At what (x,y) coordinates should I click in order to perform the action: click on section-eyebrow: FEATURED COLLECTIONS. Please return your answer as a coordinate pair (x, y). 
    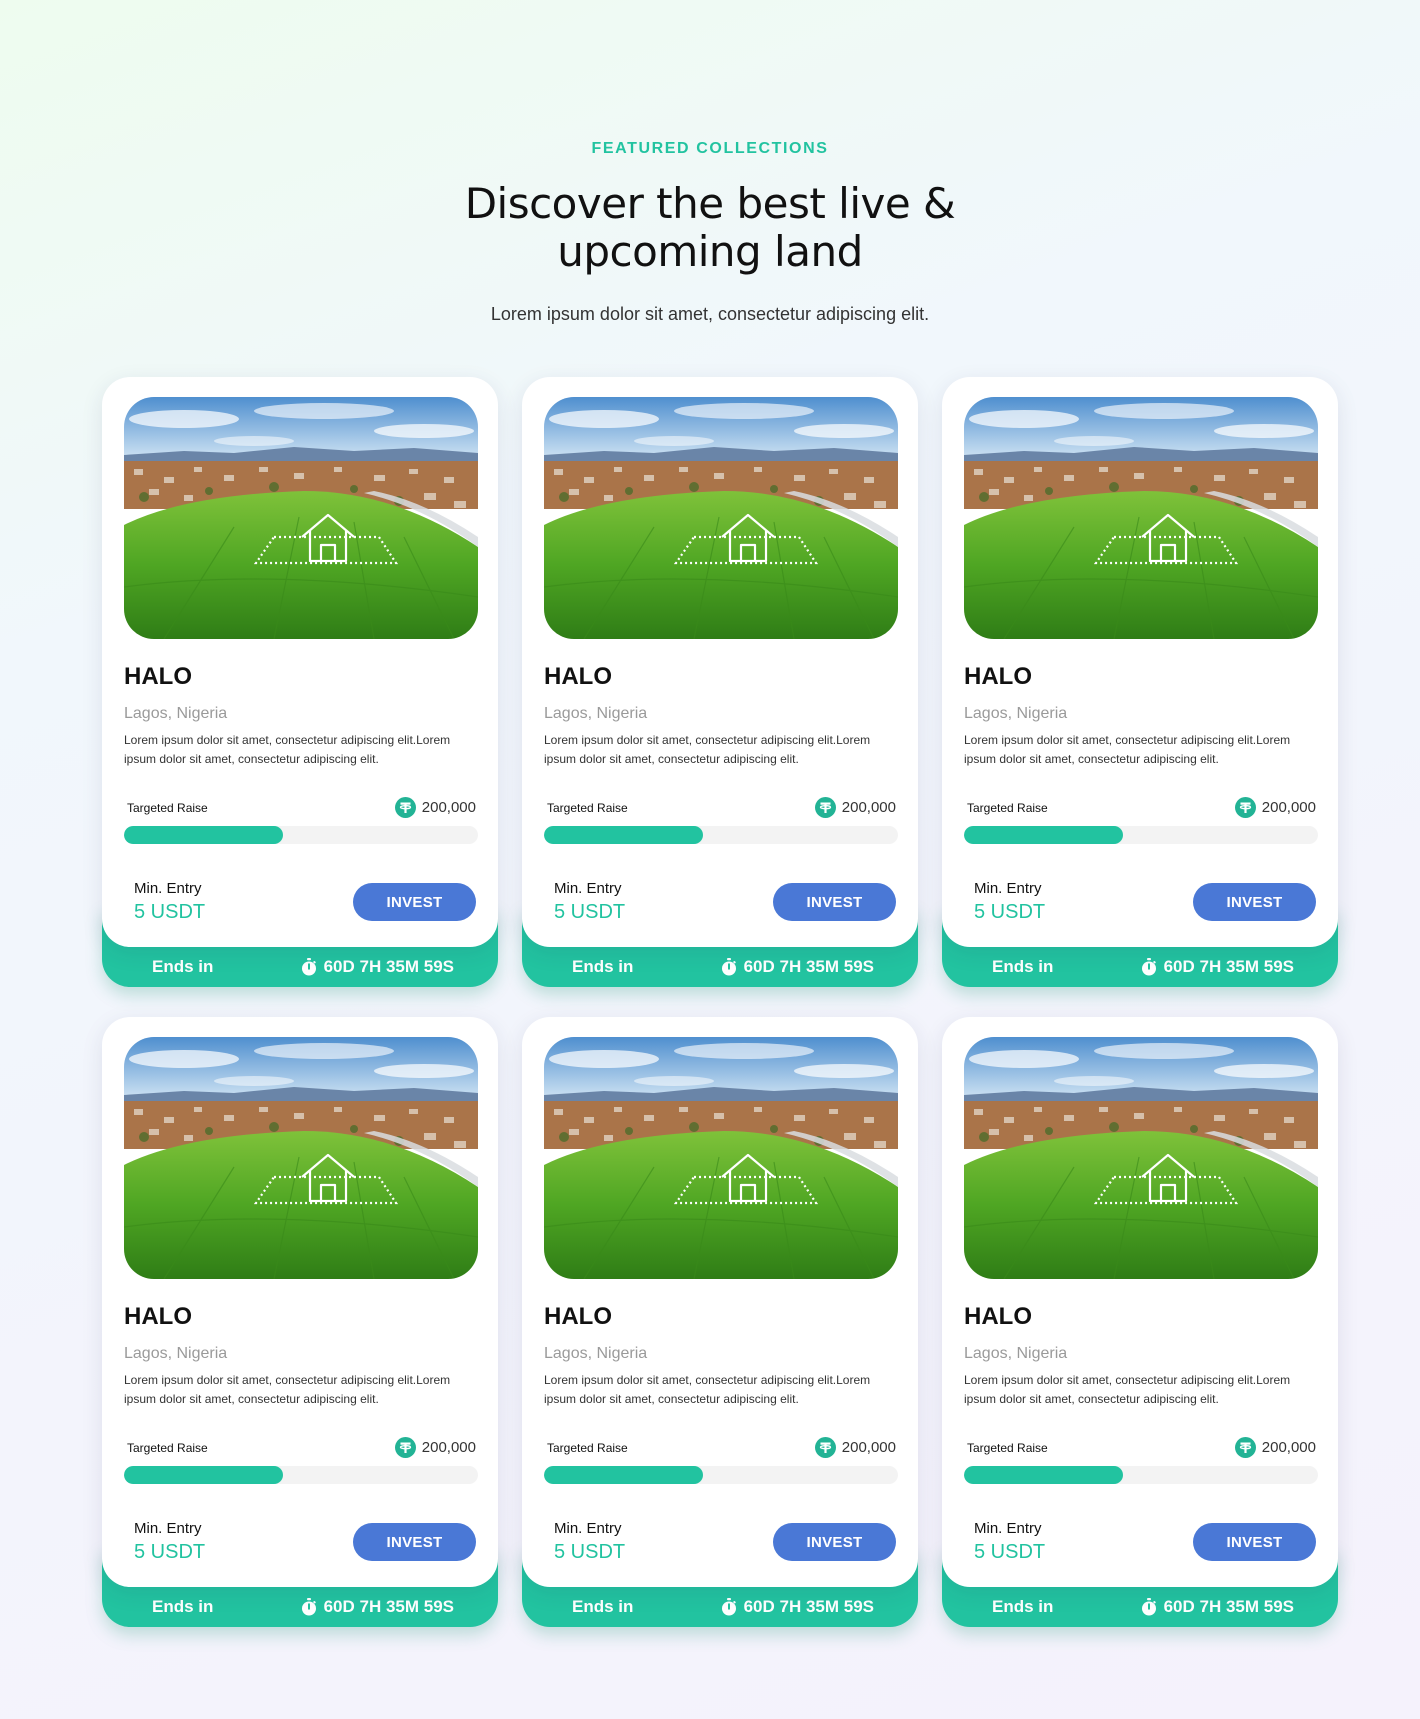
    Looking at the image, I should click on (710, 148).